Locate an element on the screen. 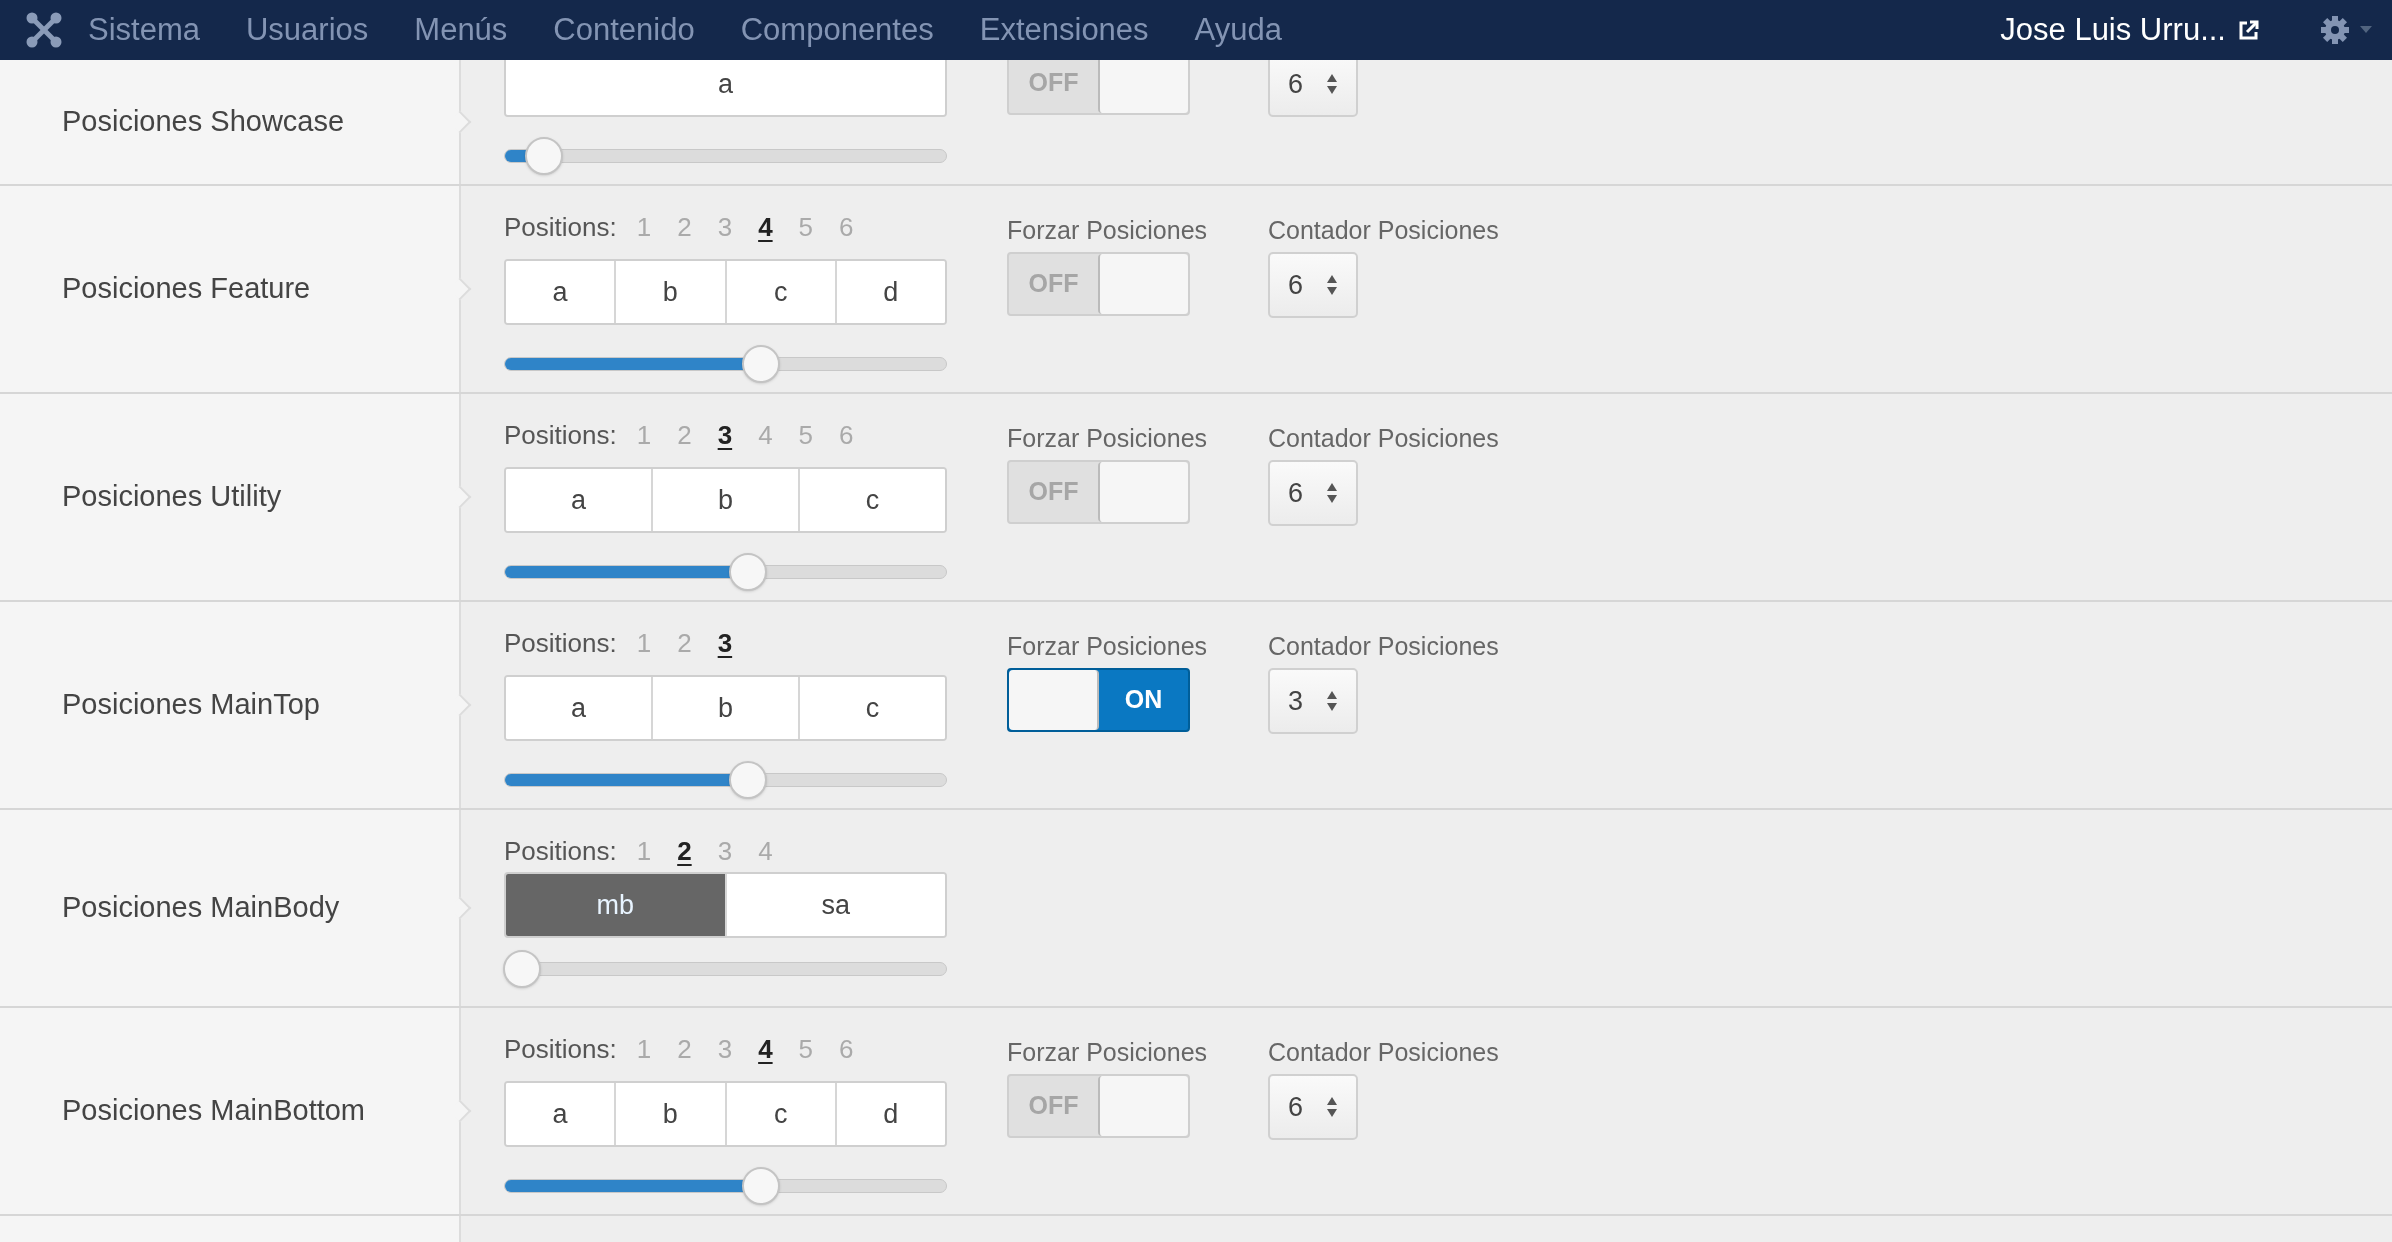 This screenshot has height=1242, width=2392. logo-icon is located at coordinates (44, 30).